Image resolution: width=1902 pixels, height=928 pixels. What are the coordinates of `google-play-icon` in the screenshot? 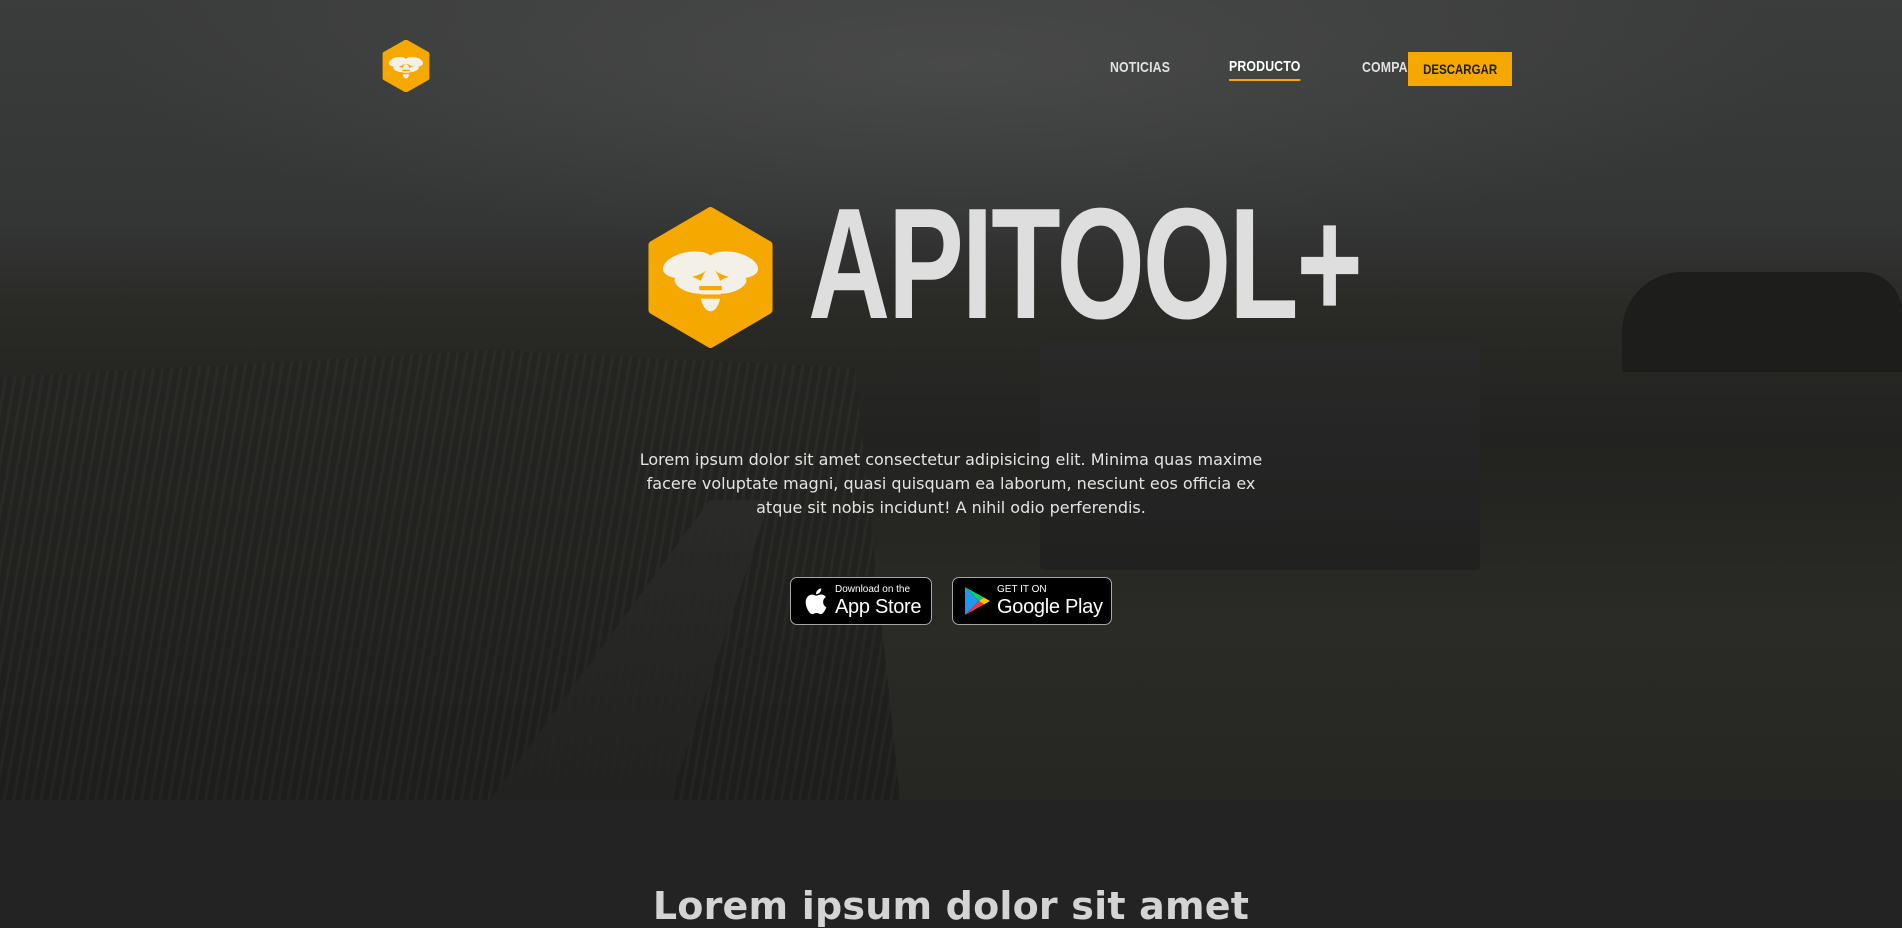 It's located at (977, 601).